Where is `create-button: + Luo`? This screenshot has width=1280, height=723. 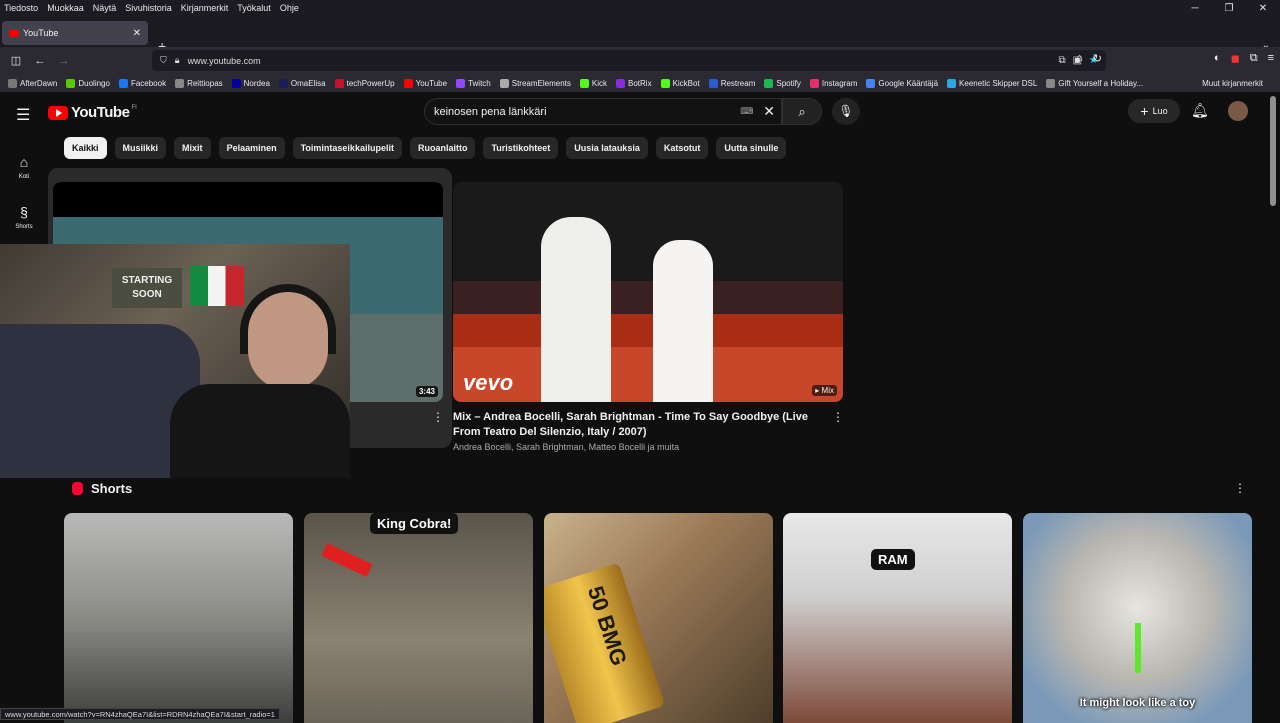
create-button: + Luo is located at coordinates (1154, 111).